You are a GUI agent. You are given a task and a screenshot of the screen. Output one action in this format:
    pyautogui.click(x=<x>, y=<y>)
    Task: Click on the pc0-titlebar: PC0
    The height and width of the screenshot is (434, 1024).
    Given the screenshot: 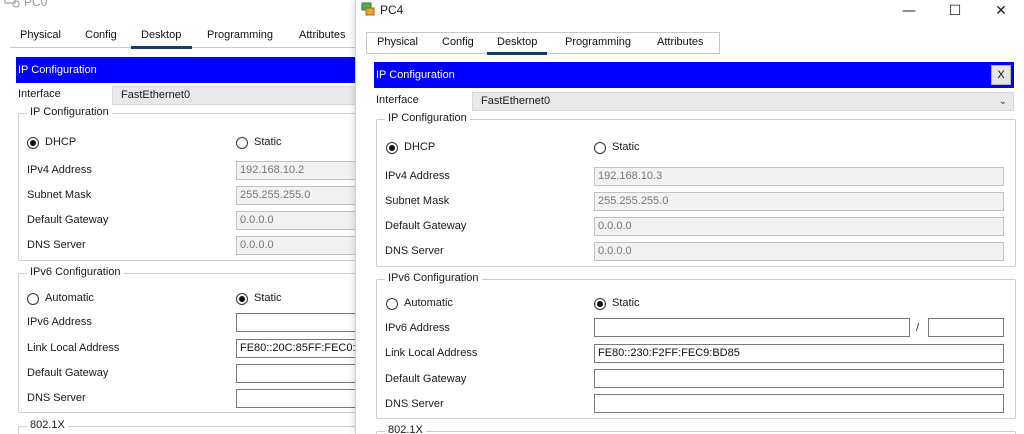 What is the action you would take?
    pyautogui.click(x=178, y=7)
    